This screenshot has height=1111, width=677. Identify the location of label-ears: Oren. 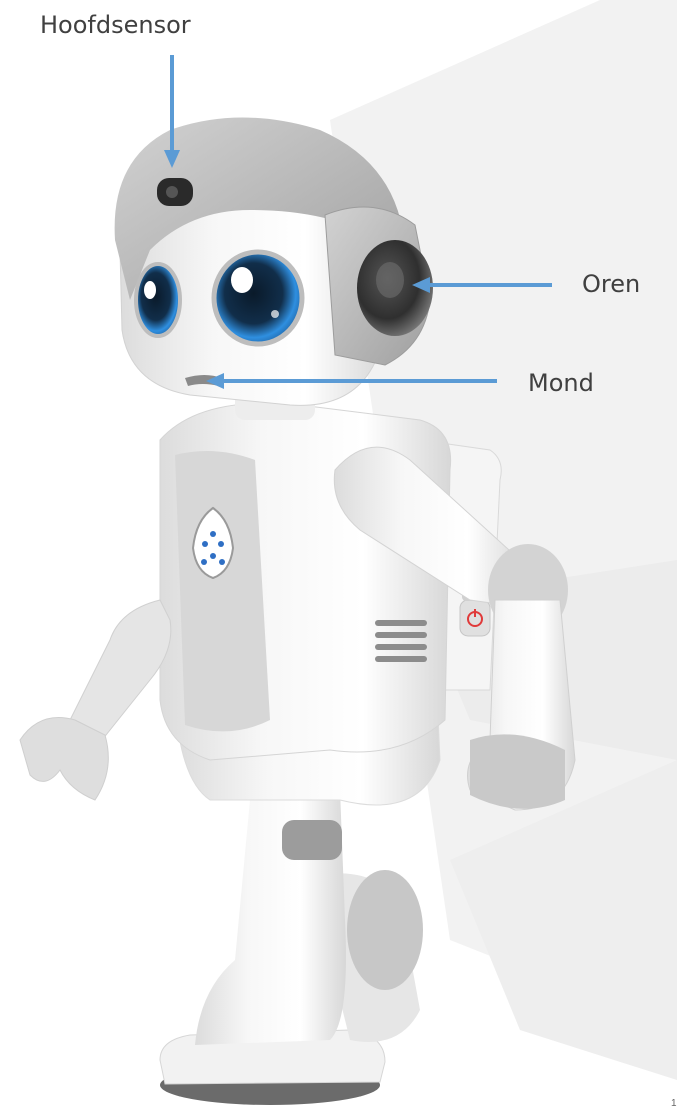
(611, 284).